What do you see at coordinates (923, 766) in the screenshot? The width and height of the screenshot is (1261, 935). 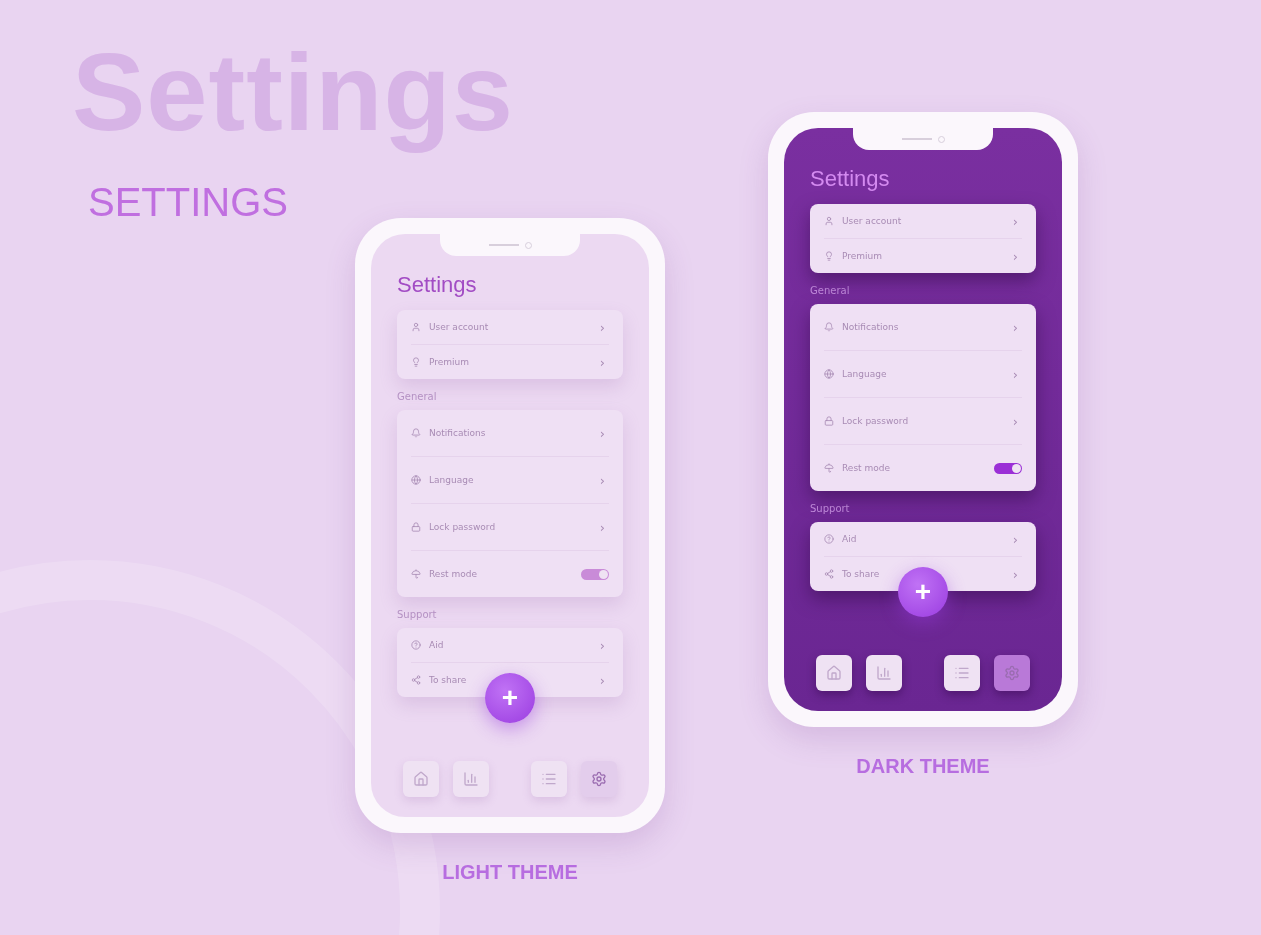 I see `theme-caption: DARK THEME` at bounding box center [923, 766].